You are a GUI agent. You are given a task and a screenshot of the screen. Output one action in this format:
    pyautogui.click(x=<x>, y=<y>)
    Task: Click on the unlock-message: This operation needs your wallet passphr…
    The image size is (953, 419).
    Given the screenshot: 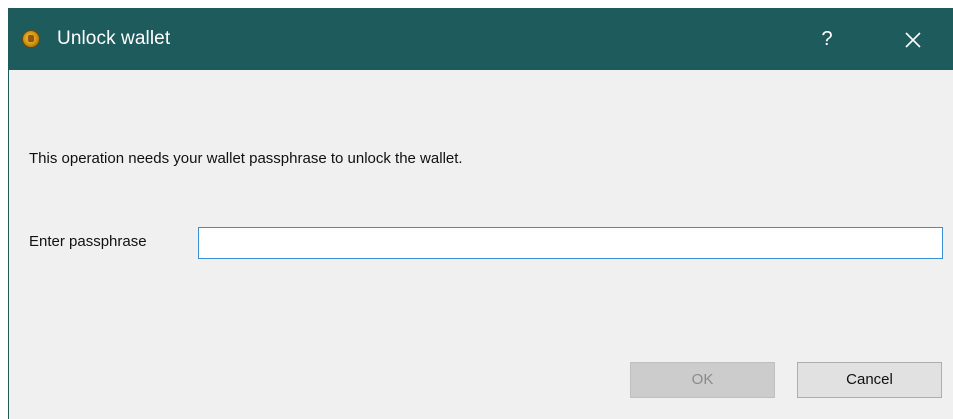 What is the action you would take?
    pyautogui.click(x=246, y=158)
    